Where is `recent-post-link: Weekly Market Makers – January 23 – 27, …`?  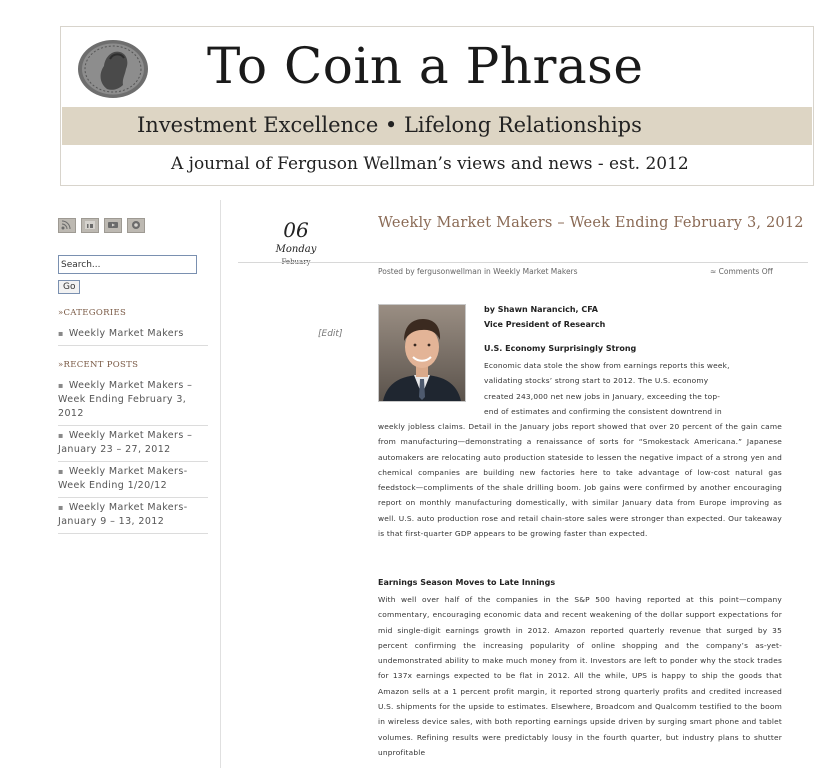 recent-post-link: Weekly Market Makers – January 23 – 27, … is located at coordinates (133, 444).